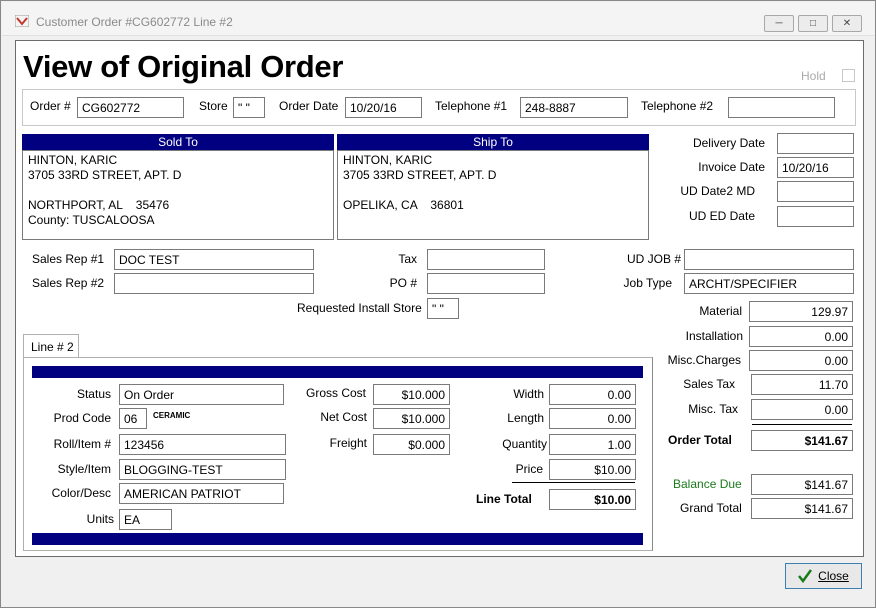  I want to click on invoice-date-field: 10/20/16, so click(815, 167).